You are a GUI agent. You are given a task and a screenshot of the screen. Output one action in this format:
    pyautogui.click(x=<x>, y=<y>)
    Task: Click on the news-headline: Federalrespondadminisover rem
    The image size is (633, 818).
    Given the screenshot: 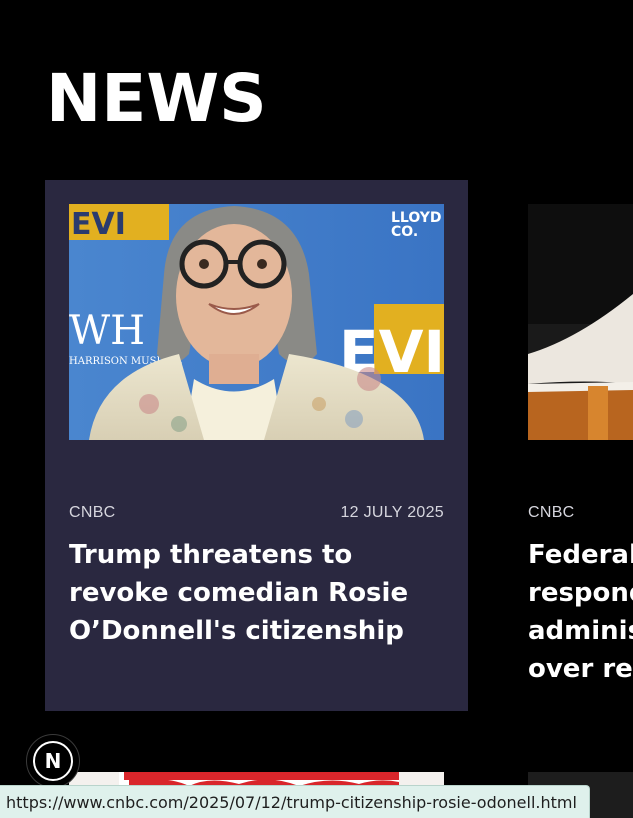 What is the action you would take?
    pyautogui.click(x=580, y=612)
    